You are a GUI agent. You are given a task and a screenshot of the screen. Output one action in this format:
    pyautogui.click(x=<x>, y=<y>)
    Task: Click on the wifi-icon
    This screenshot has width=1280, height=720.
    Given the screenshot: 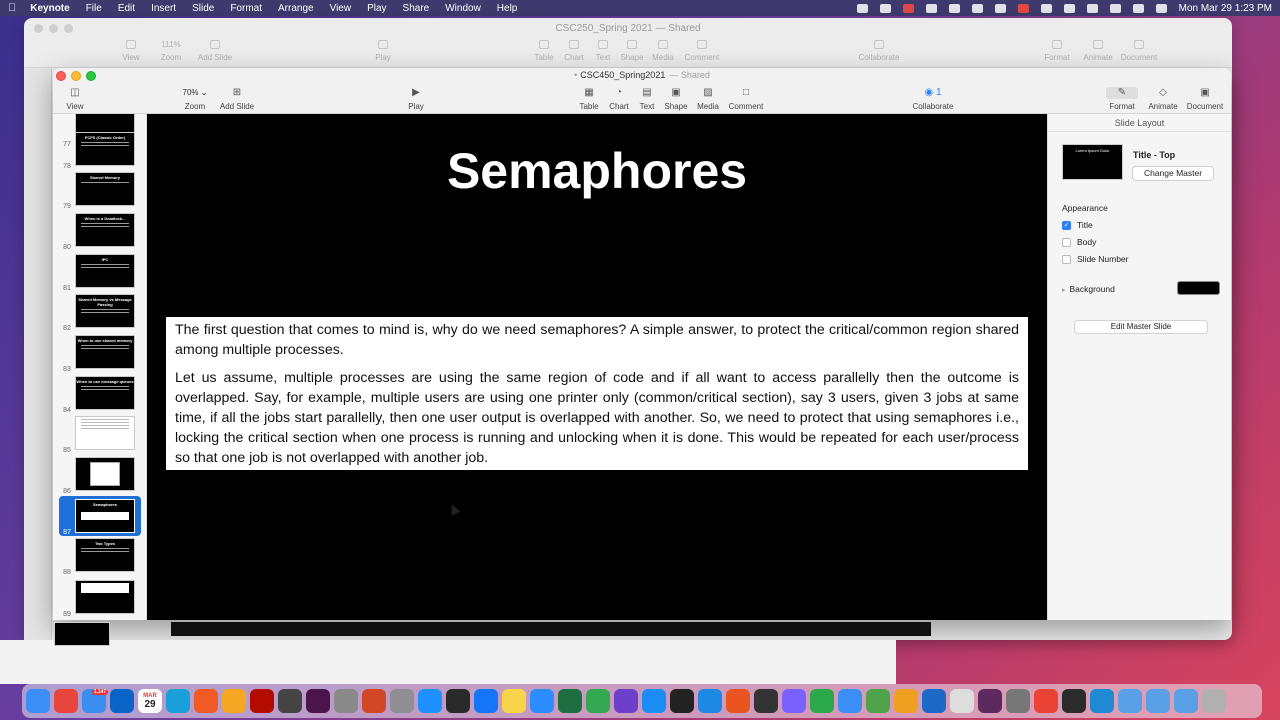 What is the action you would take?
    pyautogui.click(x=1115, y=8)
    